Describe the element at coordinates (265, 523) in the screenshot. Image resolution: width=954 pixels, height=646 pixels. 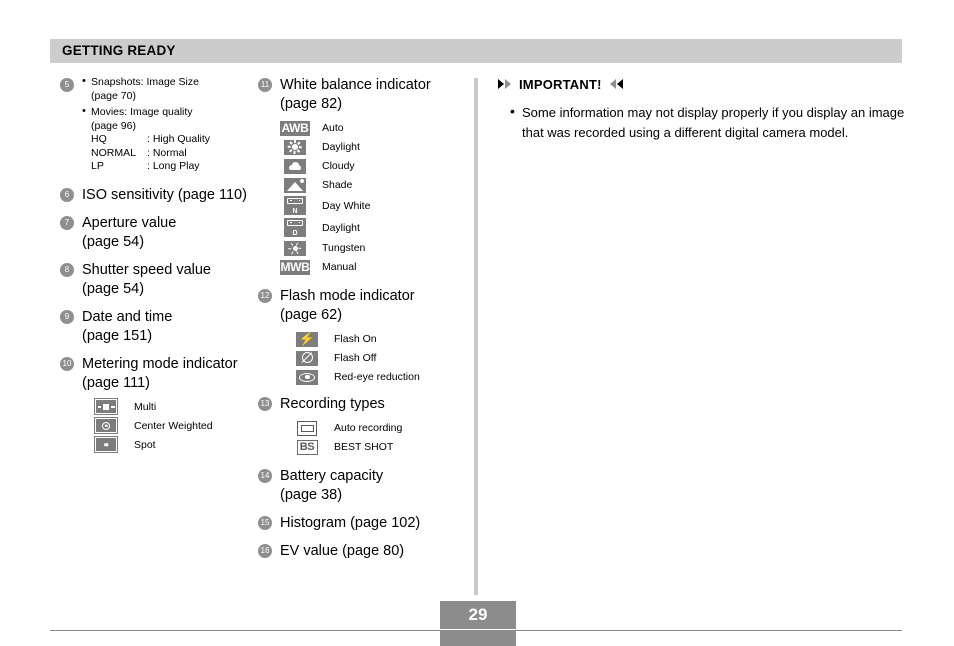
I see `item-number-badge: 15` at that location.